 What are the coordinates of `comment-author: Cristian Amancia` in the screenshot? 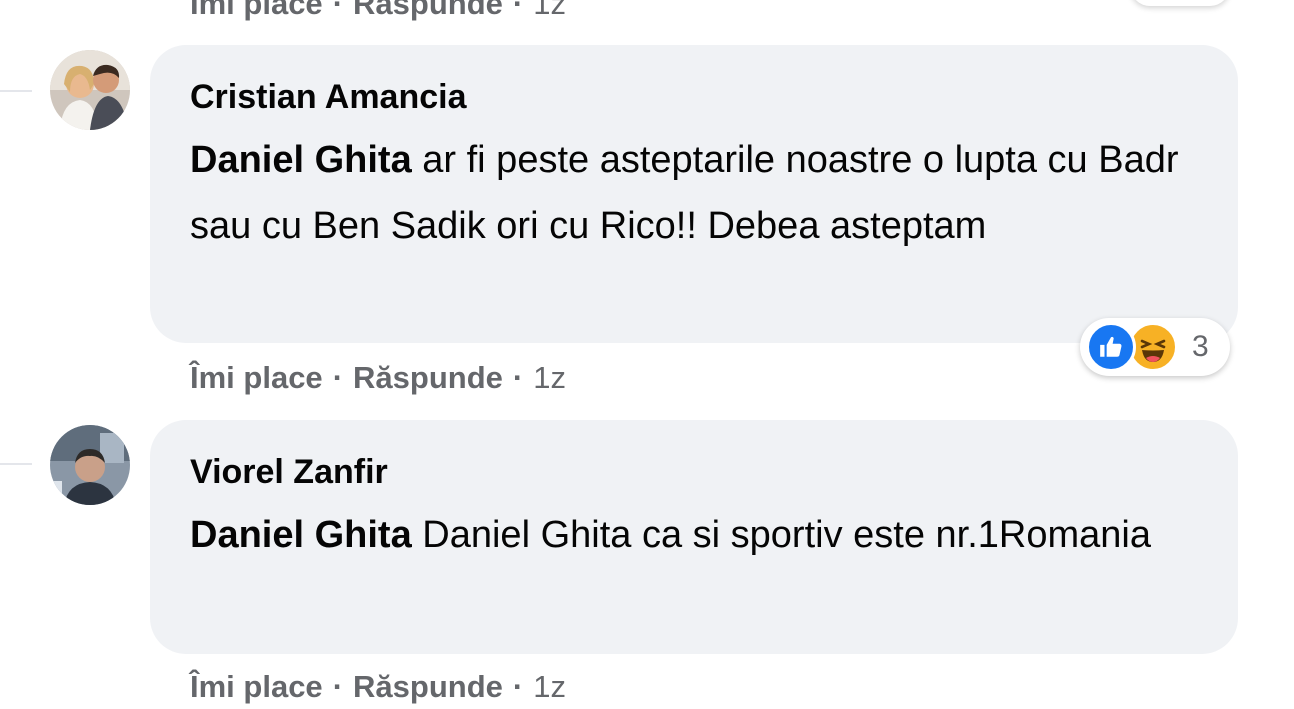 It's located at (328, 97).